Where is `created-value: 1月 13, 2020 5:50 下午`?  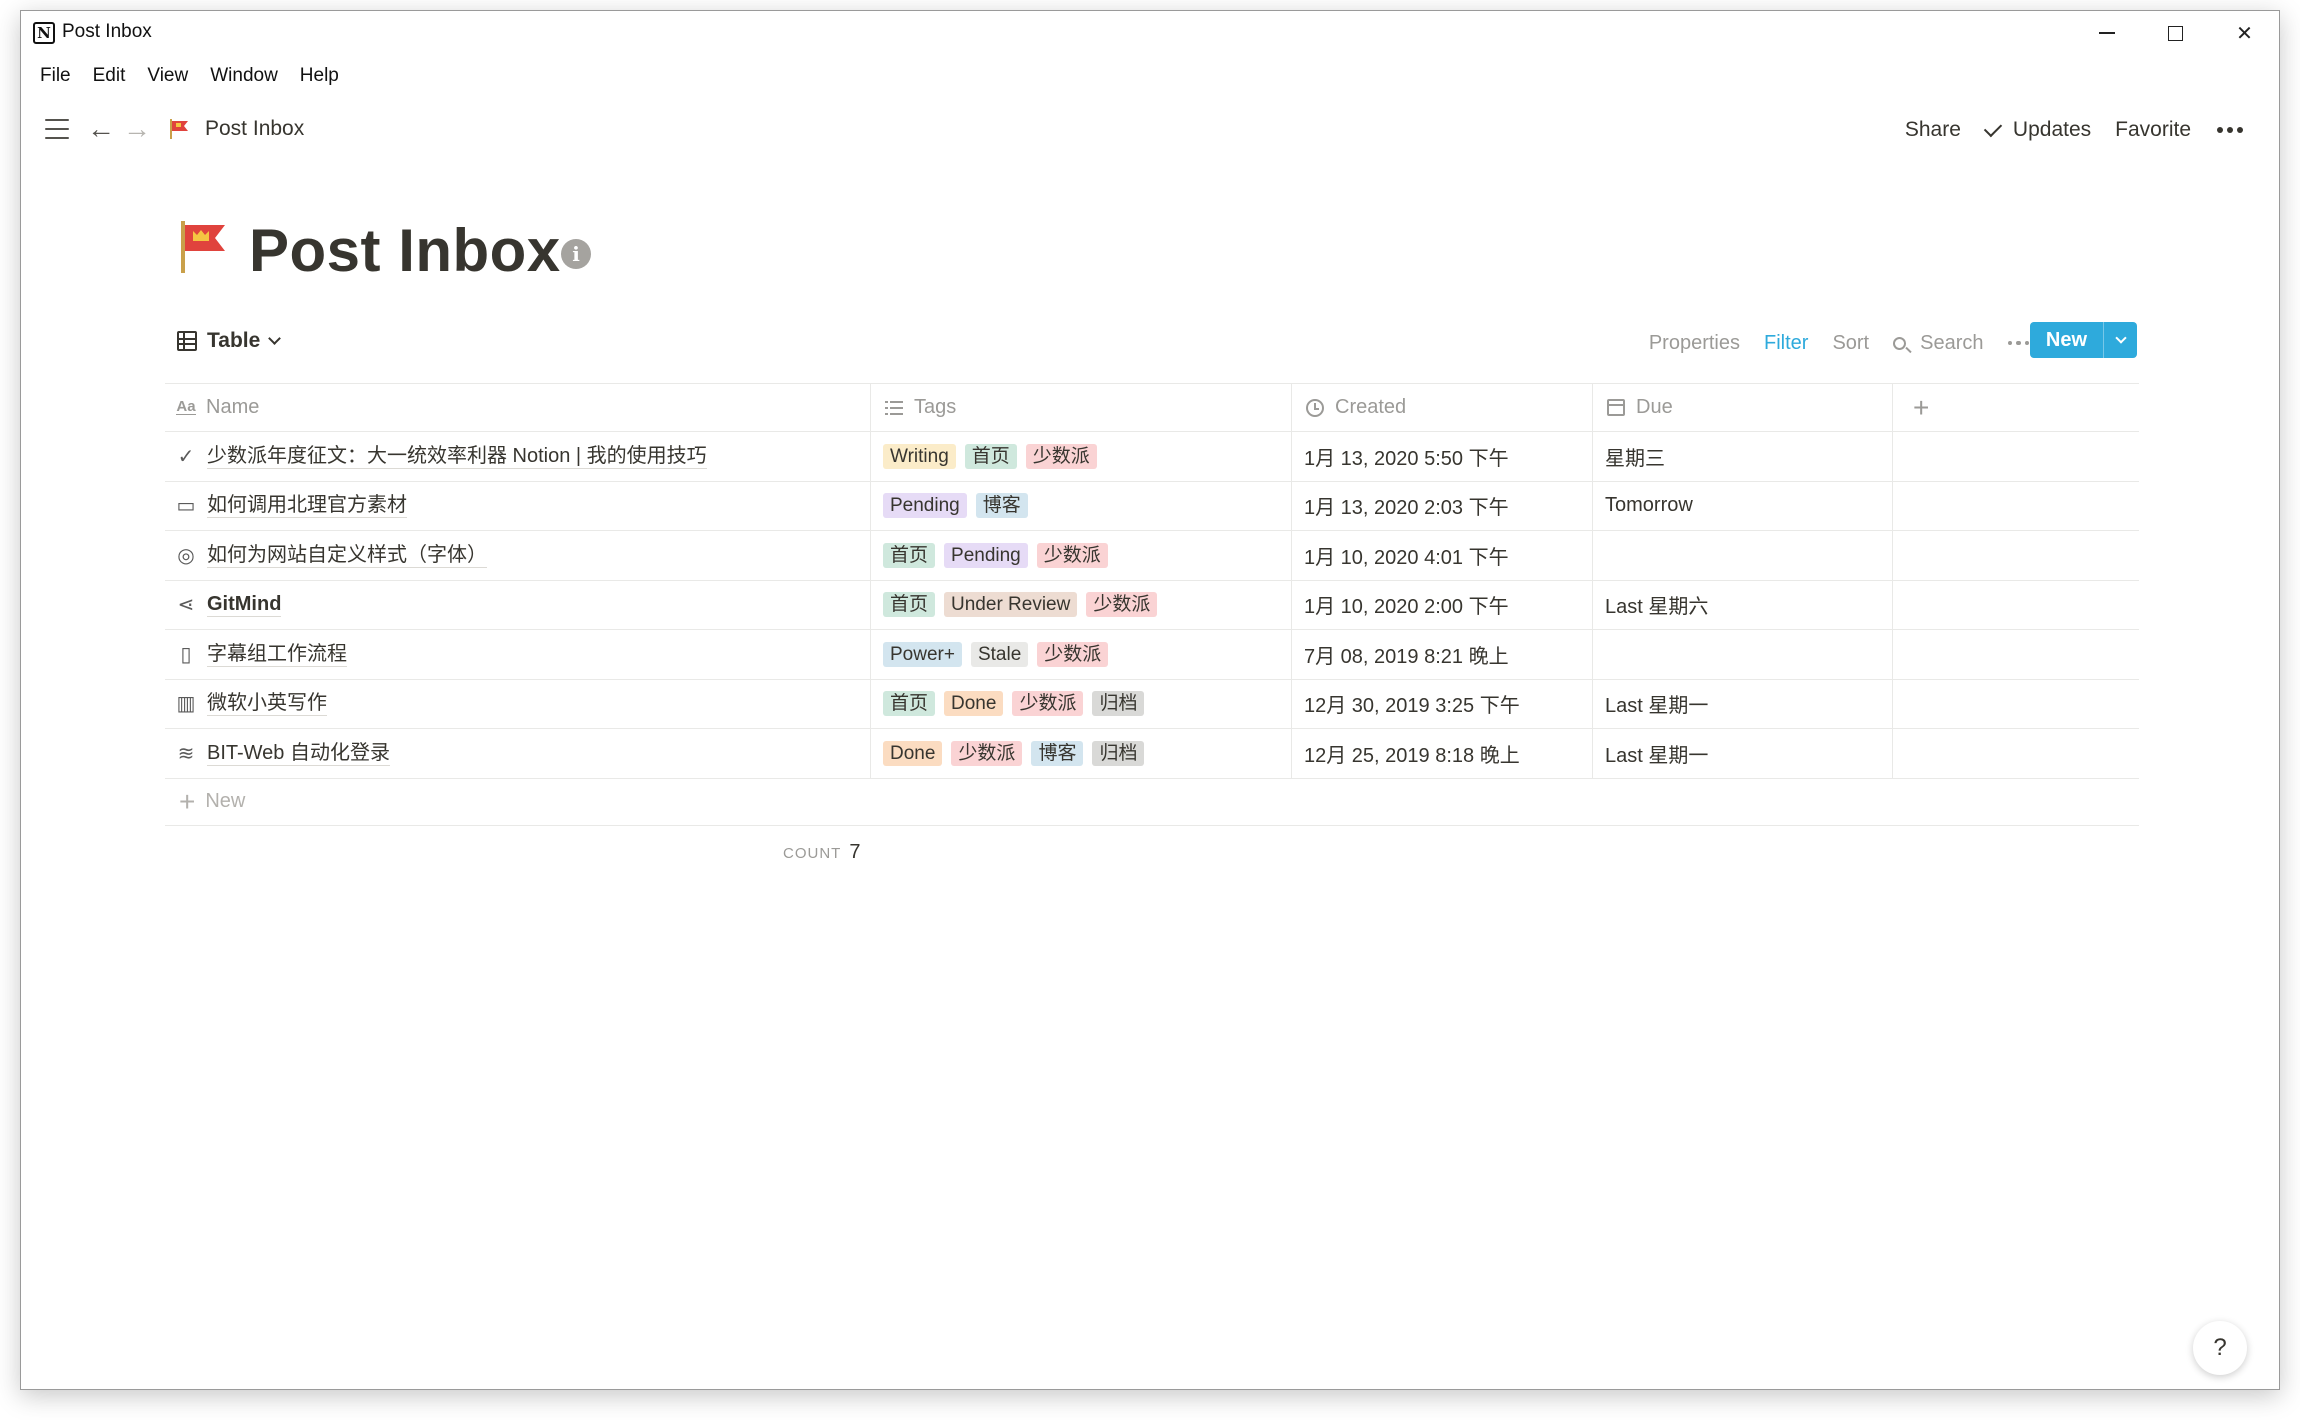 created-value: 1月 13, 2020 5:50 下午 is located at coordinates (1406, 458).